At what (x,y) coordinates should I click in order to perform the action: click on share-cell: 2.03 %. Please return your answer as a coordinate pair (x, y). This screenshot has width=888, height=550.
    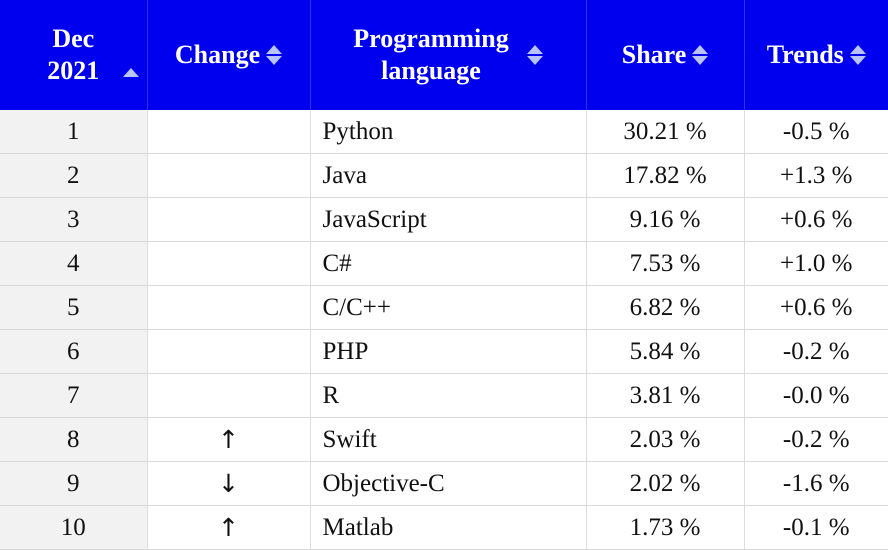
    Looking at the image, I should click on (665, 439).